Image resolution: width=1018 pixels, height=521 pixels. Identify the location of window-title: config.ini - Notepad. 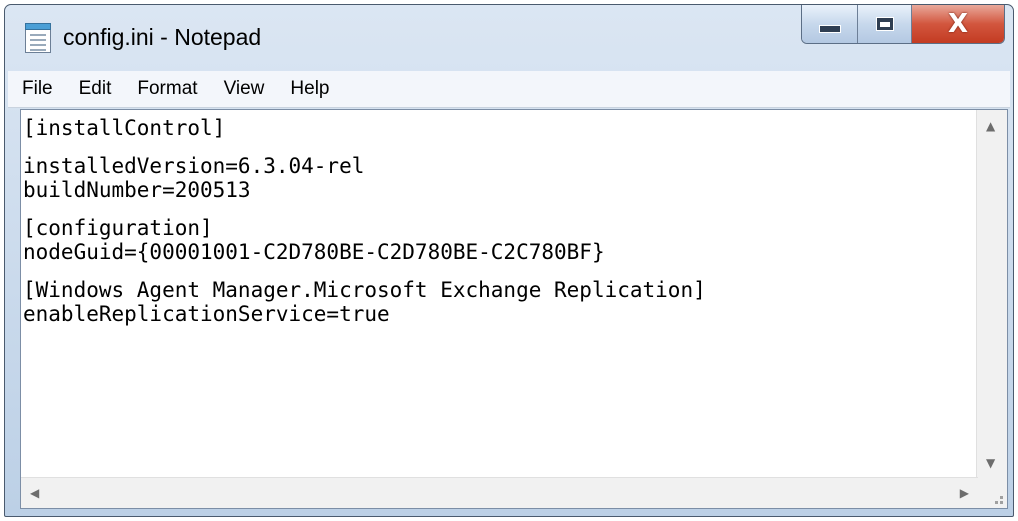
(162, 37).